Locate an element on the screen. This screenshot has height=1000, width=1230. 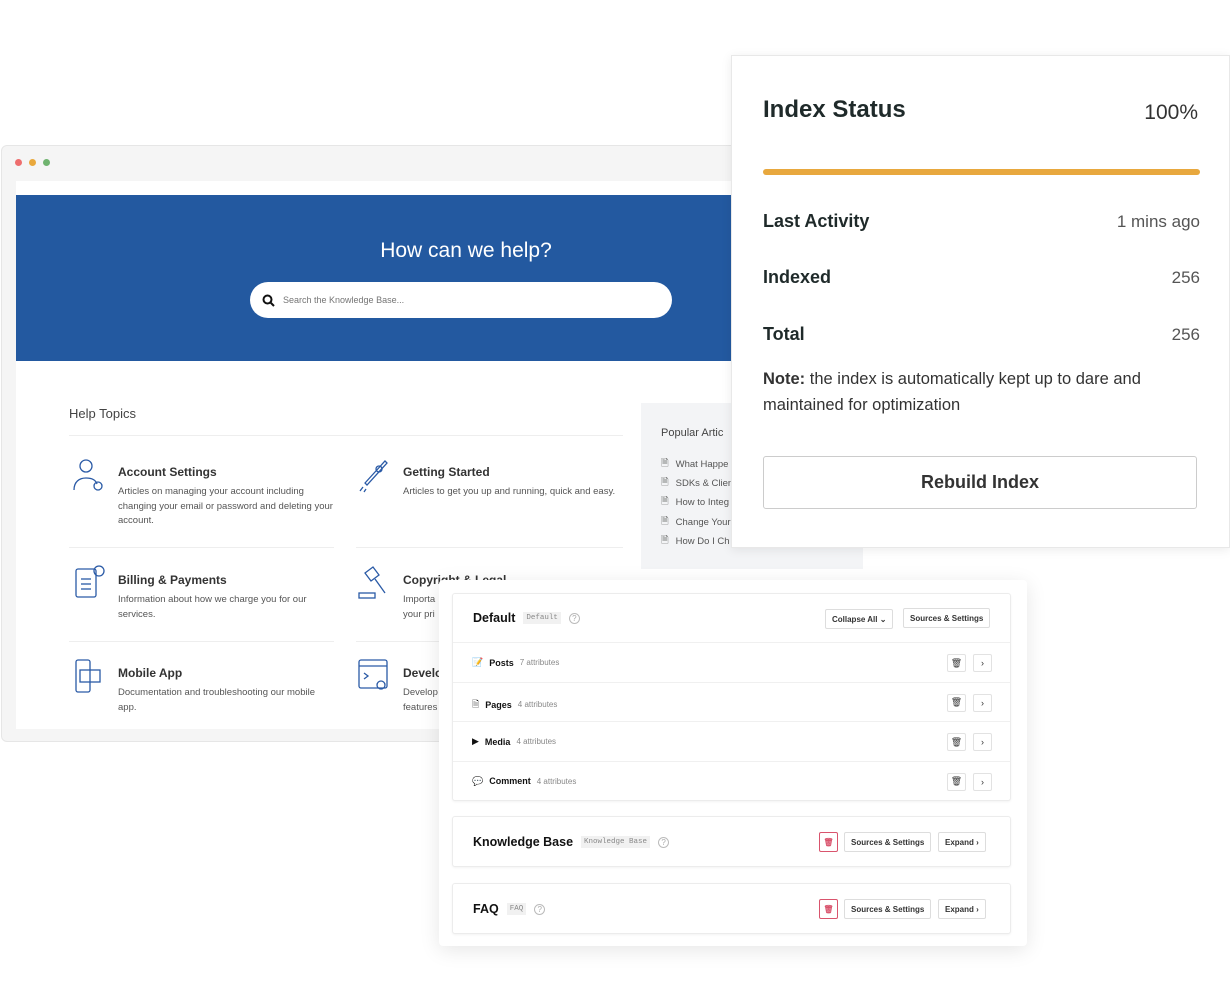
close-dot-icon is located at coordinates (18, 162).